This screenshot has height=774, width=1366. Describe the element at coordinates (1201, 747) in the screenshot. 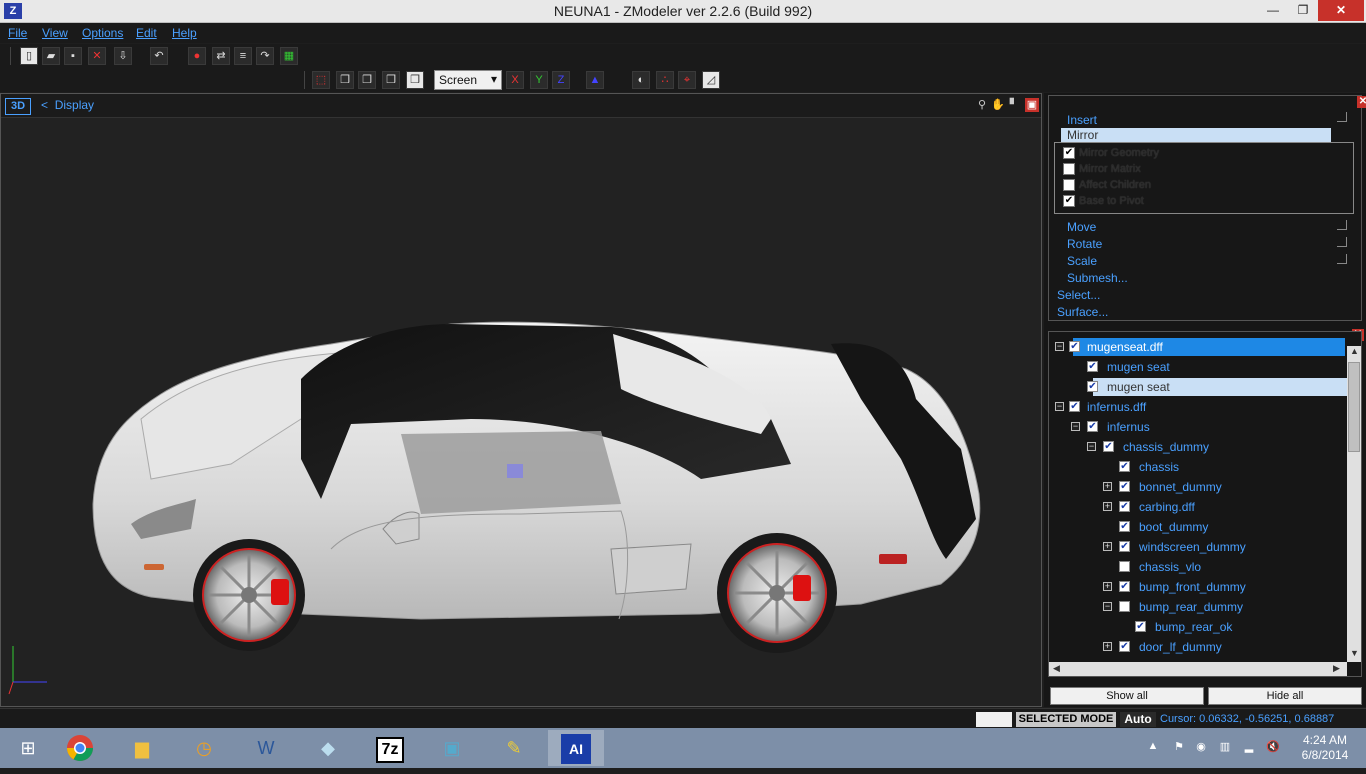

I see `tray-shield-icon: ◉` at that location.